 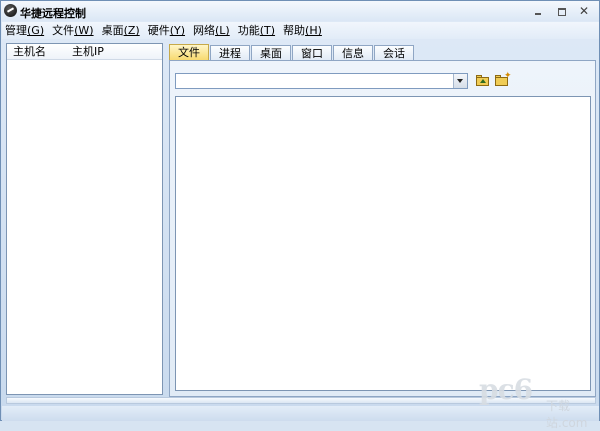 What do you see at coordinates (53, 13) in the screenshot?
I see `window-title: 华捷远程控制` at bounding box center [53, 13].